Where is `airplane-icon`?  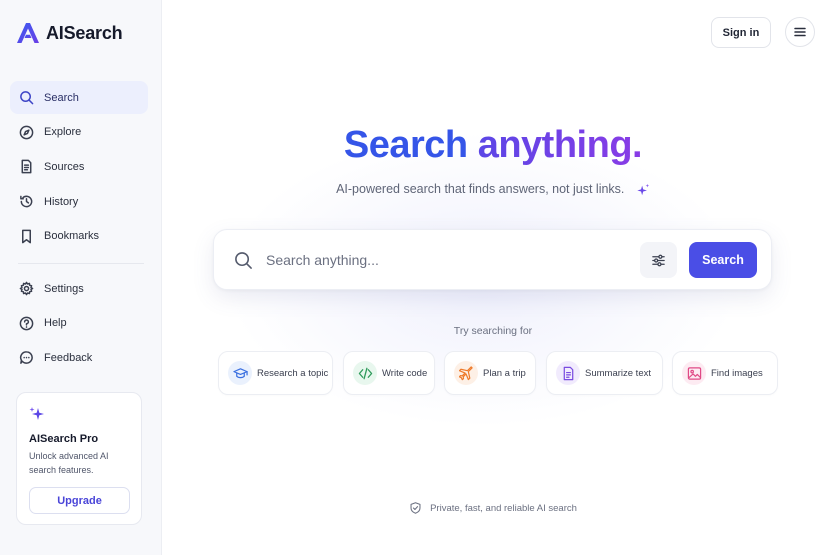 airplane-icon is located at coordinates (466, 373).